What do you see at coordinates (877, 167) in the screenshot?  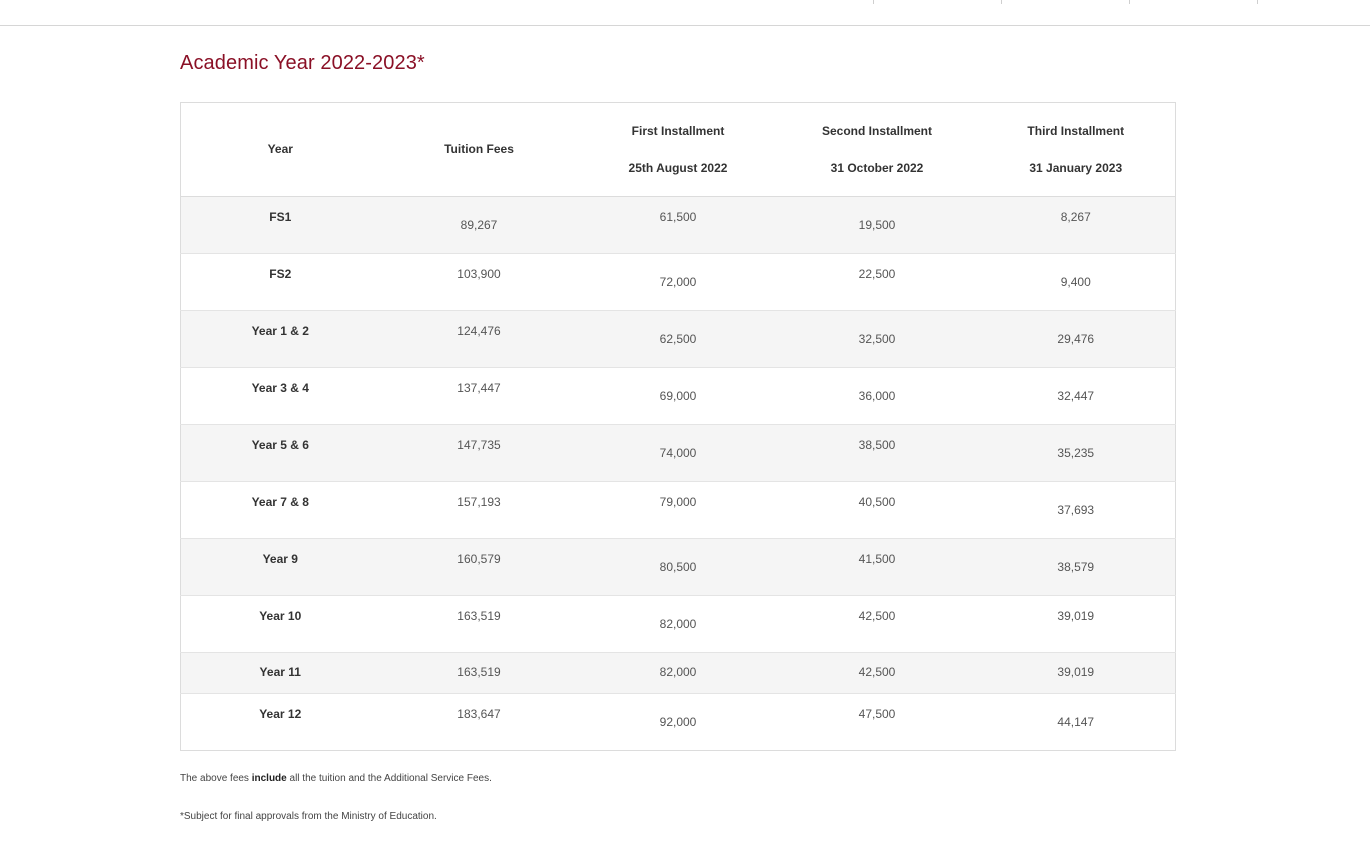 I see `header-second-date: 31 October 2022` at bounding box center [877, 167].